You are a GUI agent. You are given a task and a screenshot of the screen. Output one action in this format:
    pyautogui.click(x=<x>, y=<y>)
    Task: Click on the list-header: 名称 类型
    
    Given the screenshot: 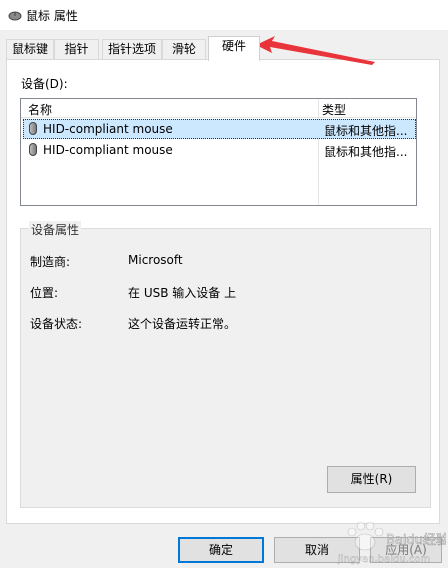 What is the action you would take?
    pyautogui.click(x=218, y=108)
    